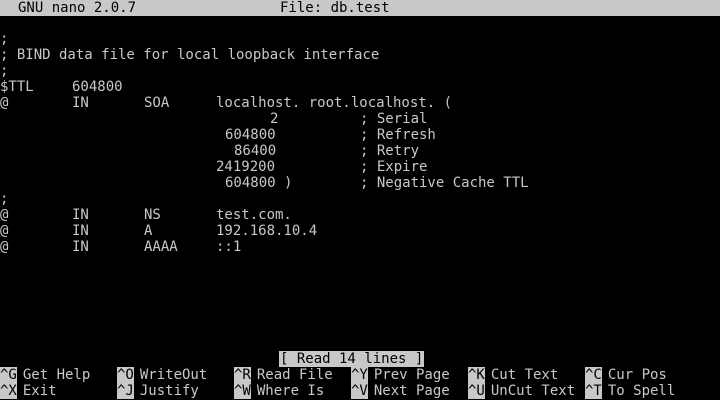  What do you see at coordinates (335, 8) in the screenshot?
I see `file-name: File: db.test` at bounding box center [335, 8].